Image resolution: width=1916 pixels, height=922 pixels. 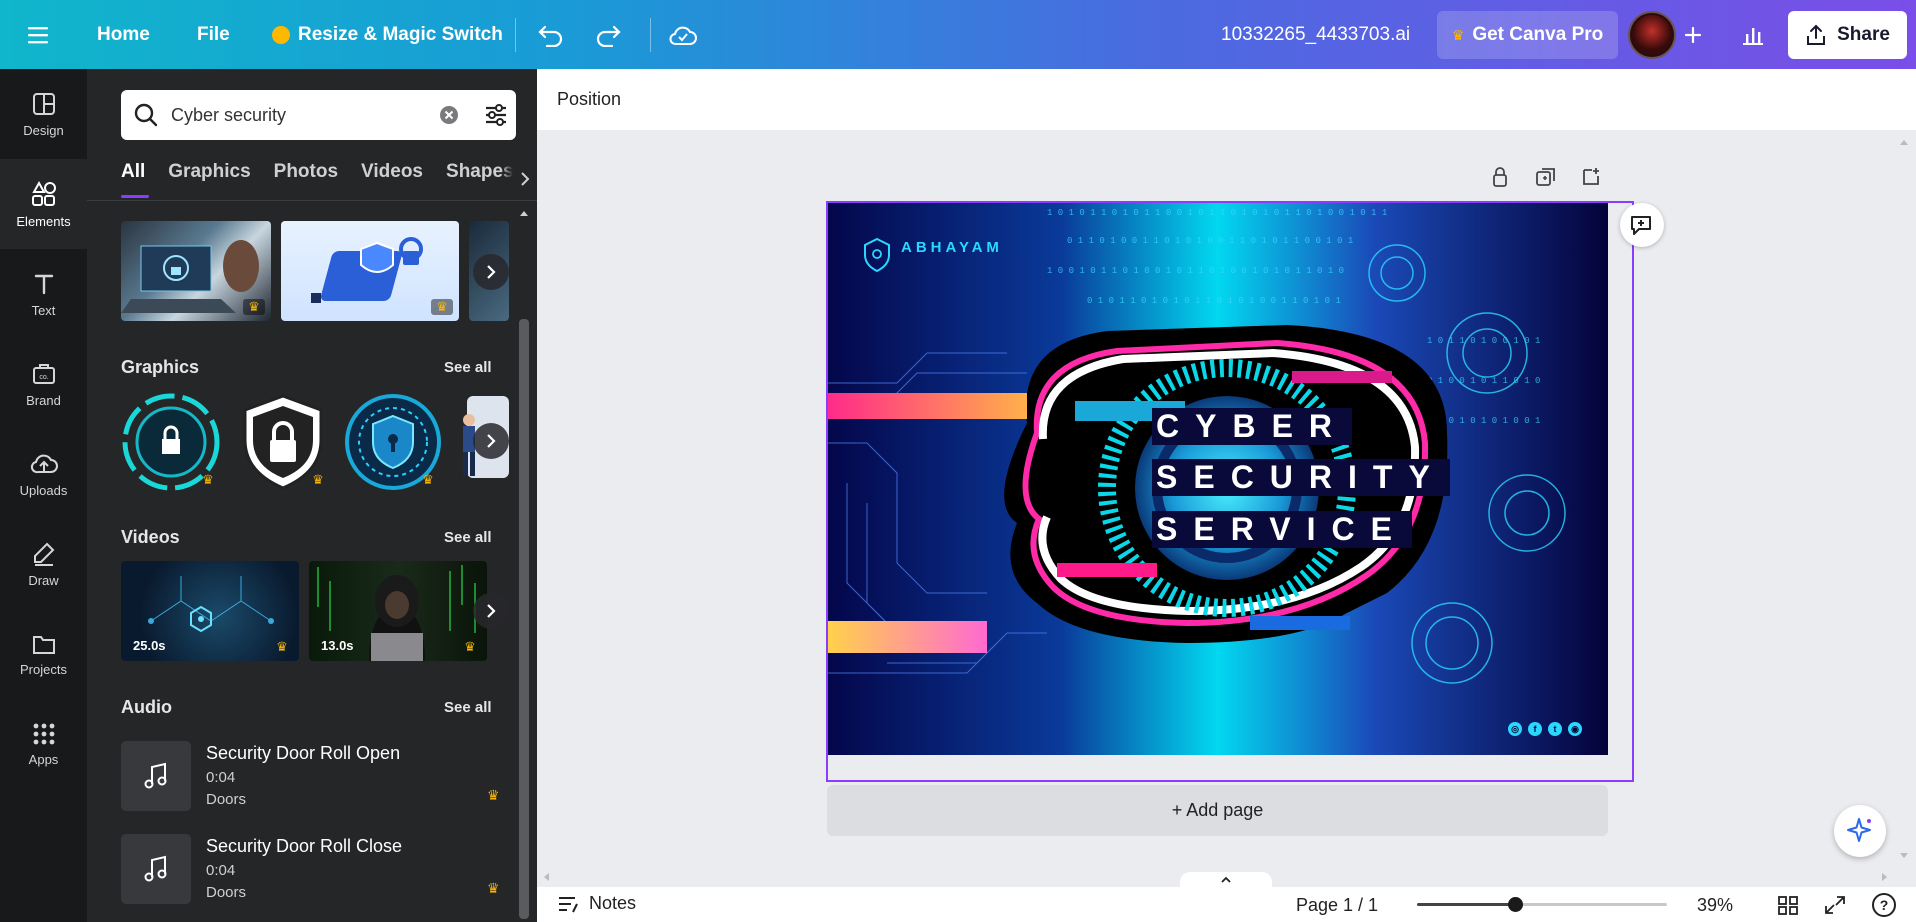 What do you see at coordinates (589, 99) in the screenshot?
I see `position-button: Position` at bounding box center [589, 99].